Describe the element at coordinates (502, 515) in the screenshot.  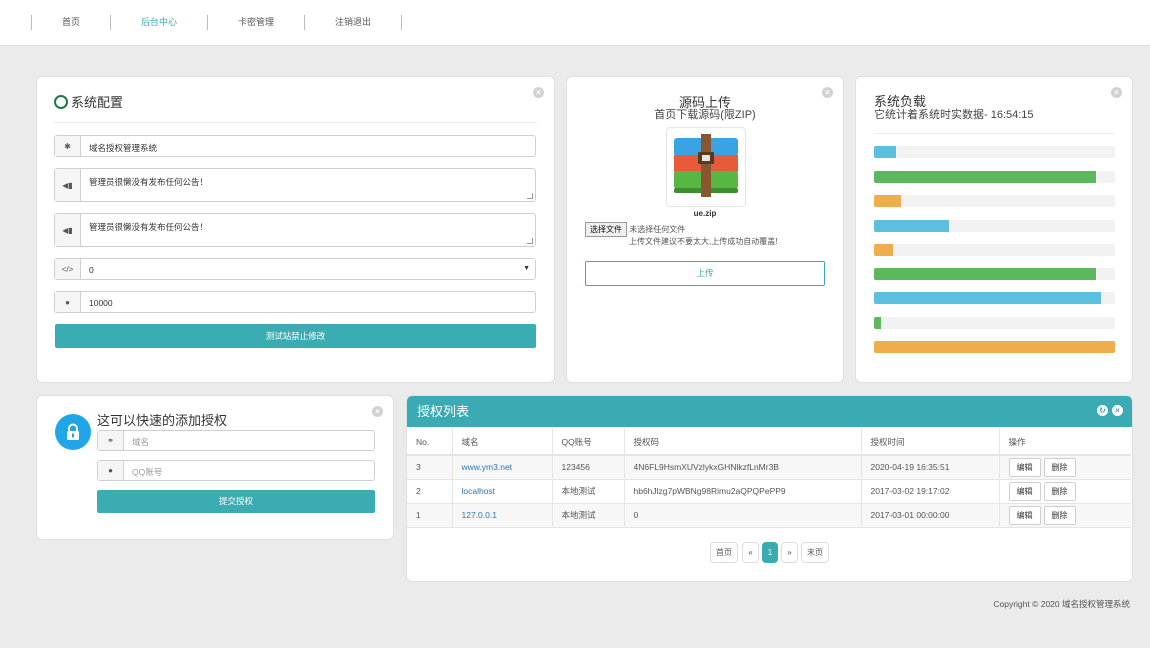
I see `cell-domain: 127.0.0.1` at that location.